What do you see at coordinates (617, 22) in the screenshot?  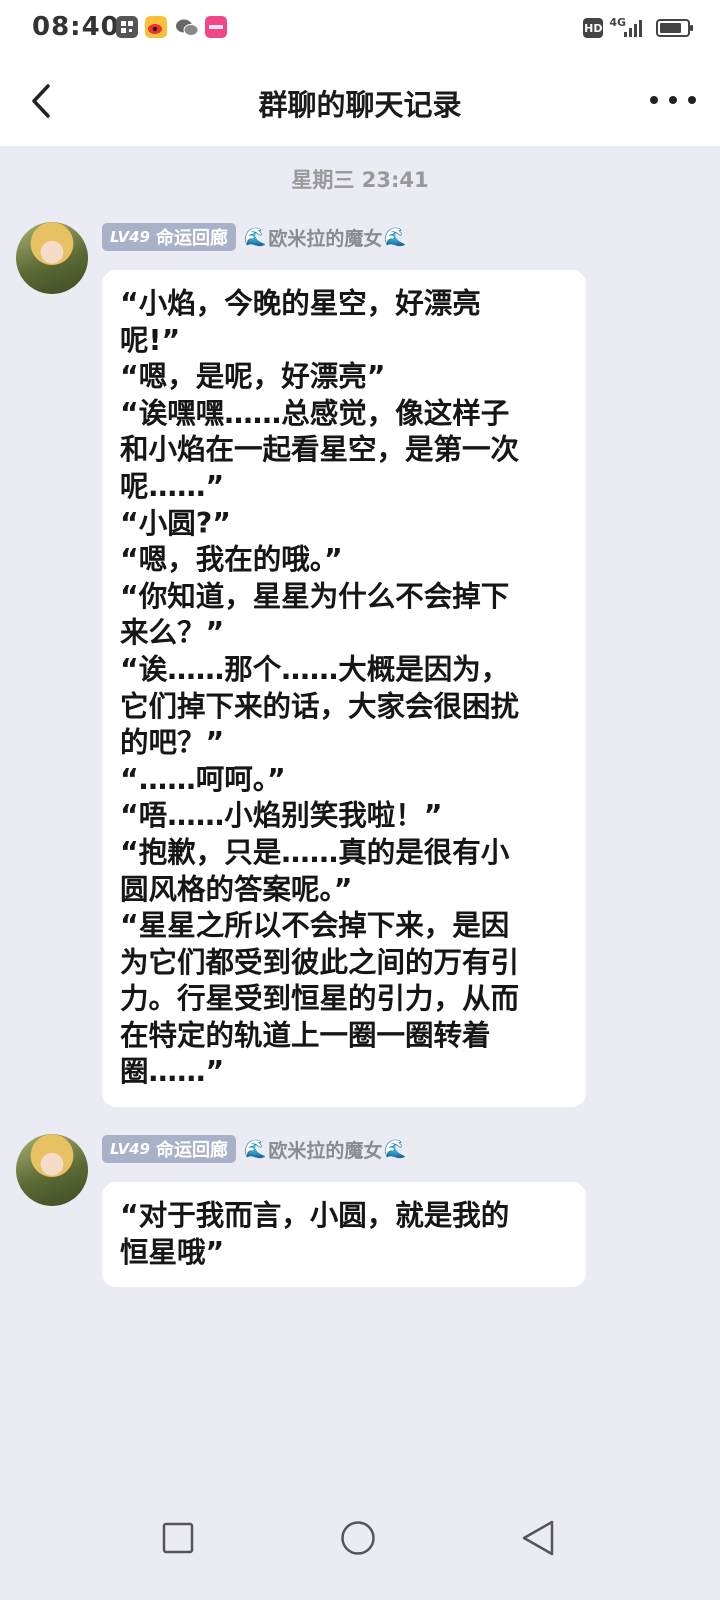 I see `network-label: 4G` at bounding box center [617, 22].